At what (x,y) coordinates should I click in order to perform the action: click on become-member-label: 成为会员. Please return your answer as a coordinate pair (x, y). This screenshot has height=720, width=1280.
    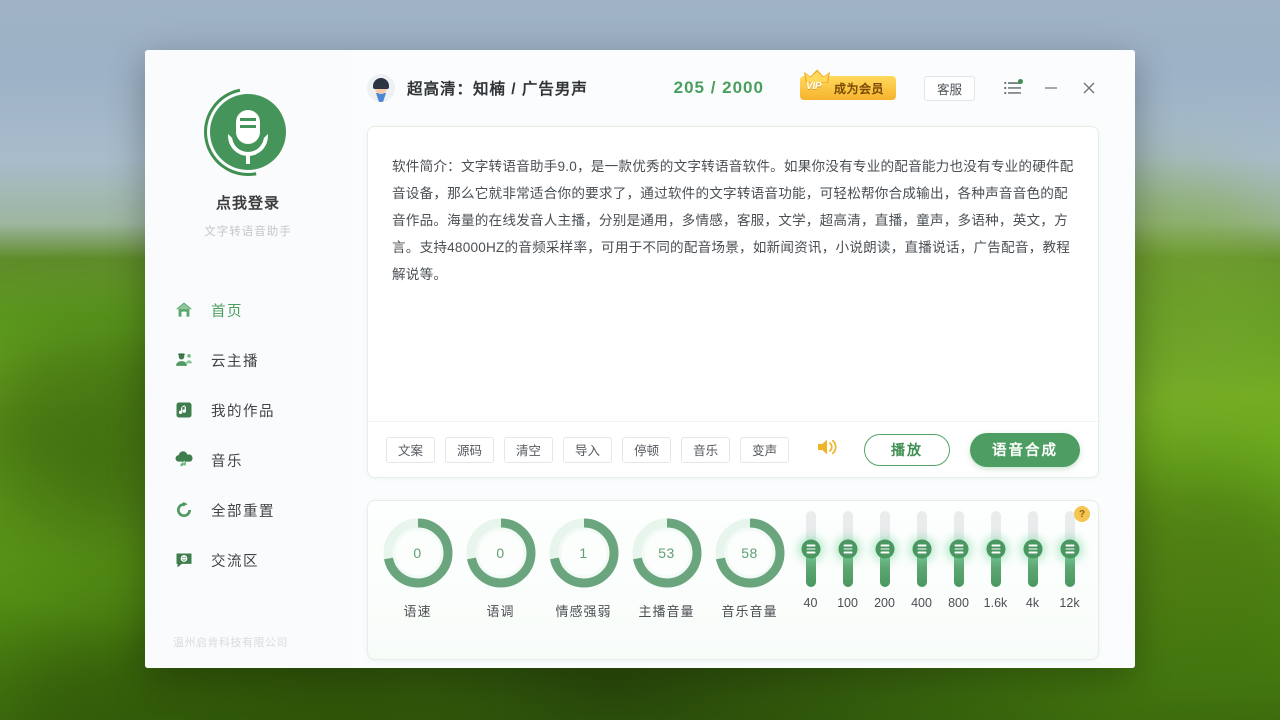
    Looking at the image, I should click on (858, 88).